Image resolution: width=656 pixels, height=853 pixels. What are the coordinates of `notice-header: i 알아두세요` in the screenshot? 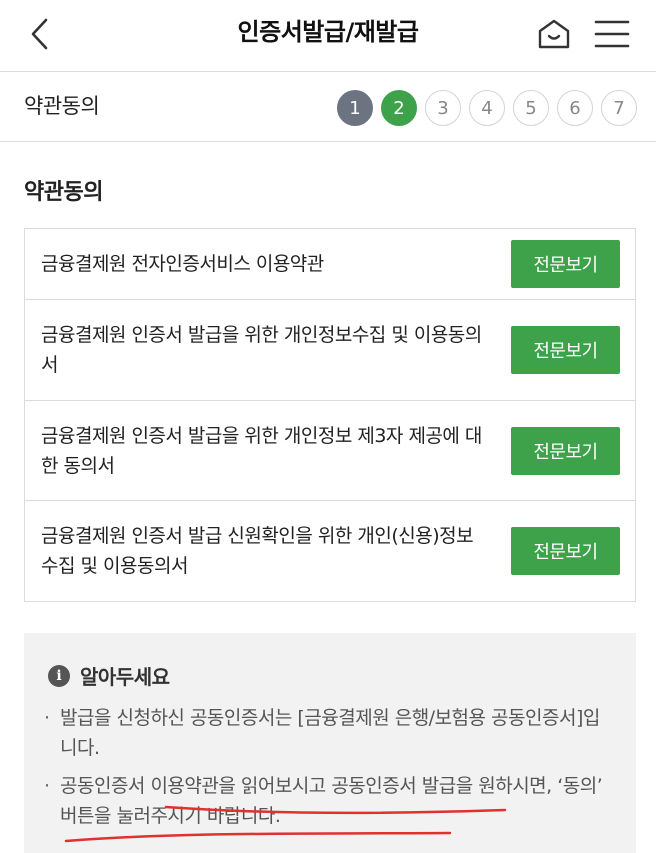 It's located at (109, 675).